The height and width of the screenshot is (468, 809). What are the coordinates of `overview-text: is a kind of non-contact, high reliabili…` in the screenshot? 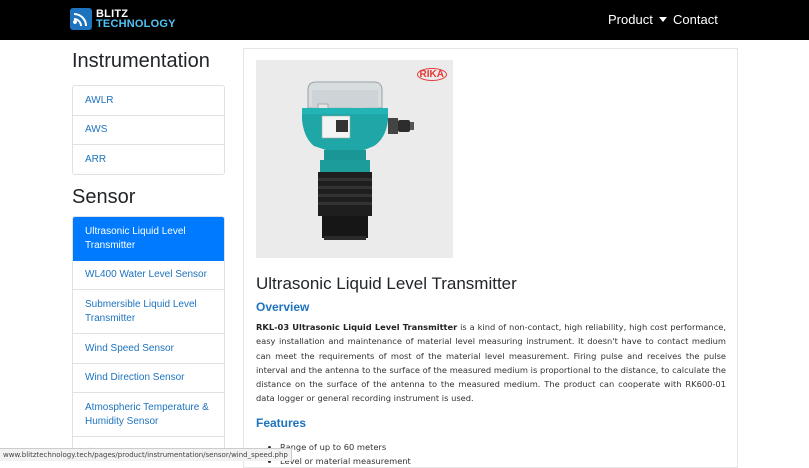 It's located at (491, 362).